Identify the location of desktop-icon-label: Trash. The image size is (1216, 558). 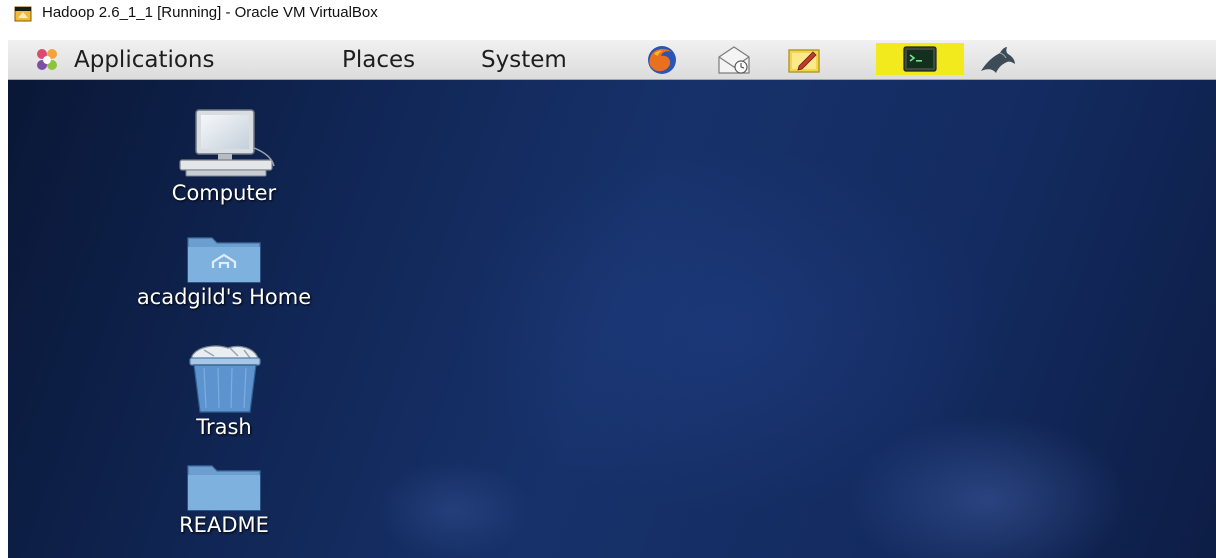
(224, 427).